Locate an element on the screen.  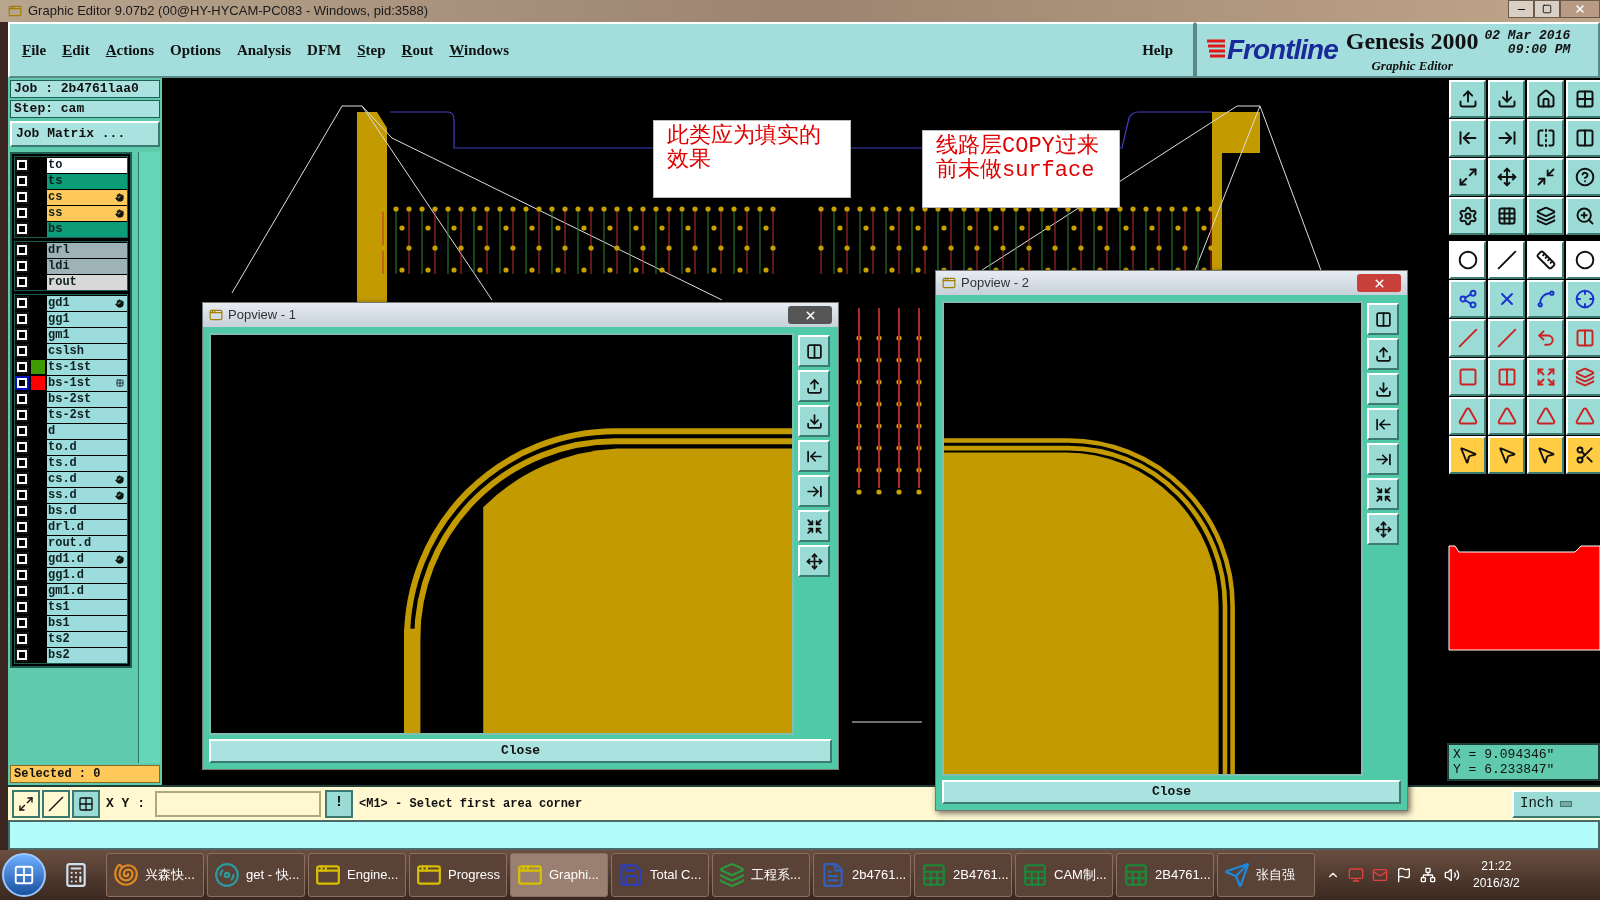
network-icon is located at coordinates (1428, 875).